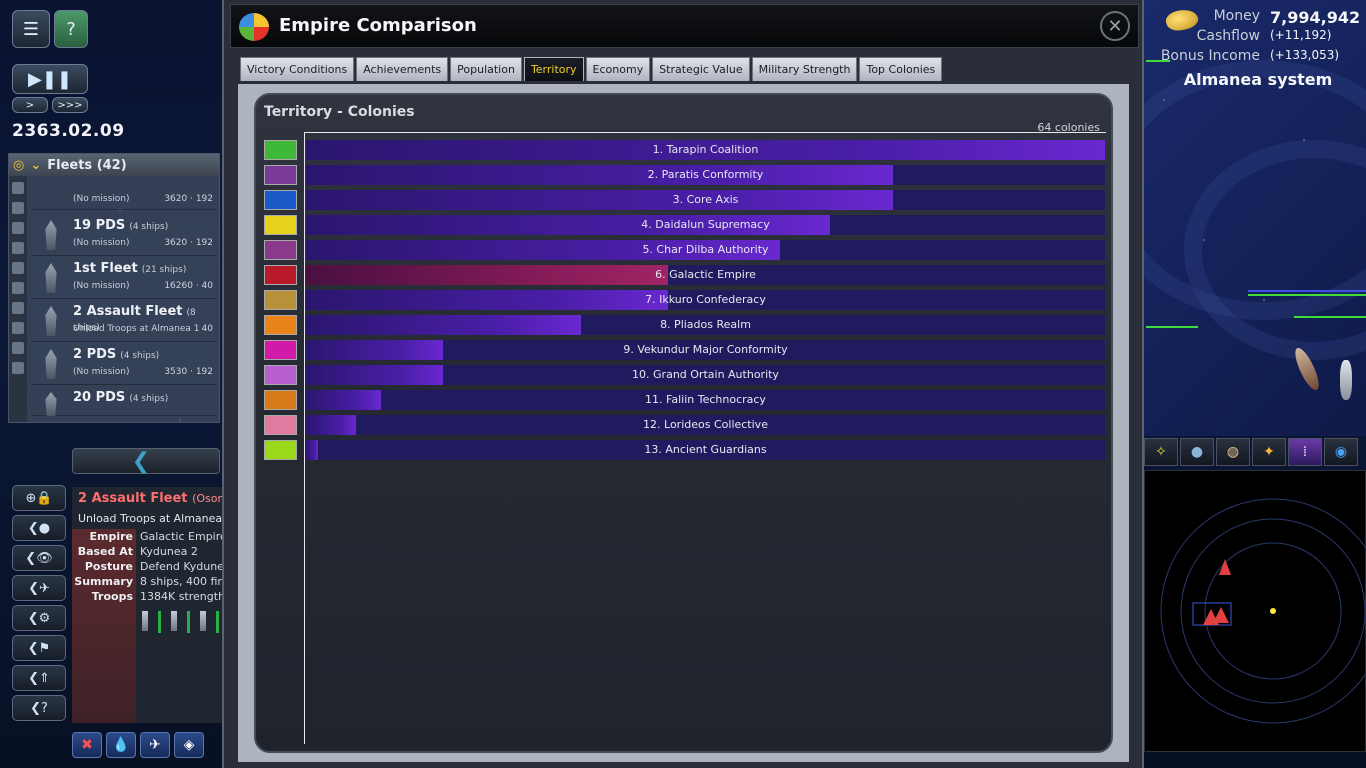  Describe the element at coordinates (1341, 452) in the screenshot. I see `galaxy-icon: ◉` at that location.